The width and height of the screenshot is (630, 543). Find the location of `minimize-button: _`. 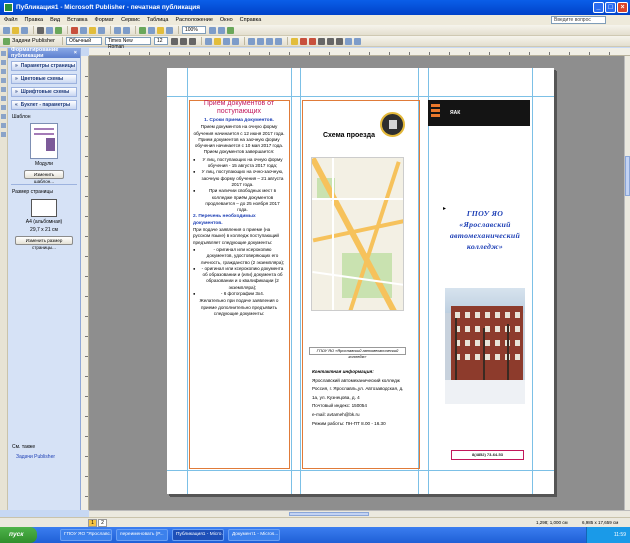

minimize-button: _ is located at coordinates (598, 7).